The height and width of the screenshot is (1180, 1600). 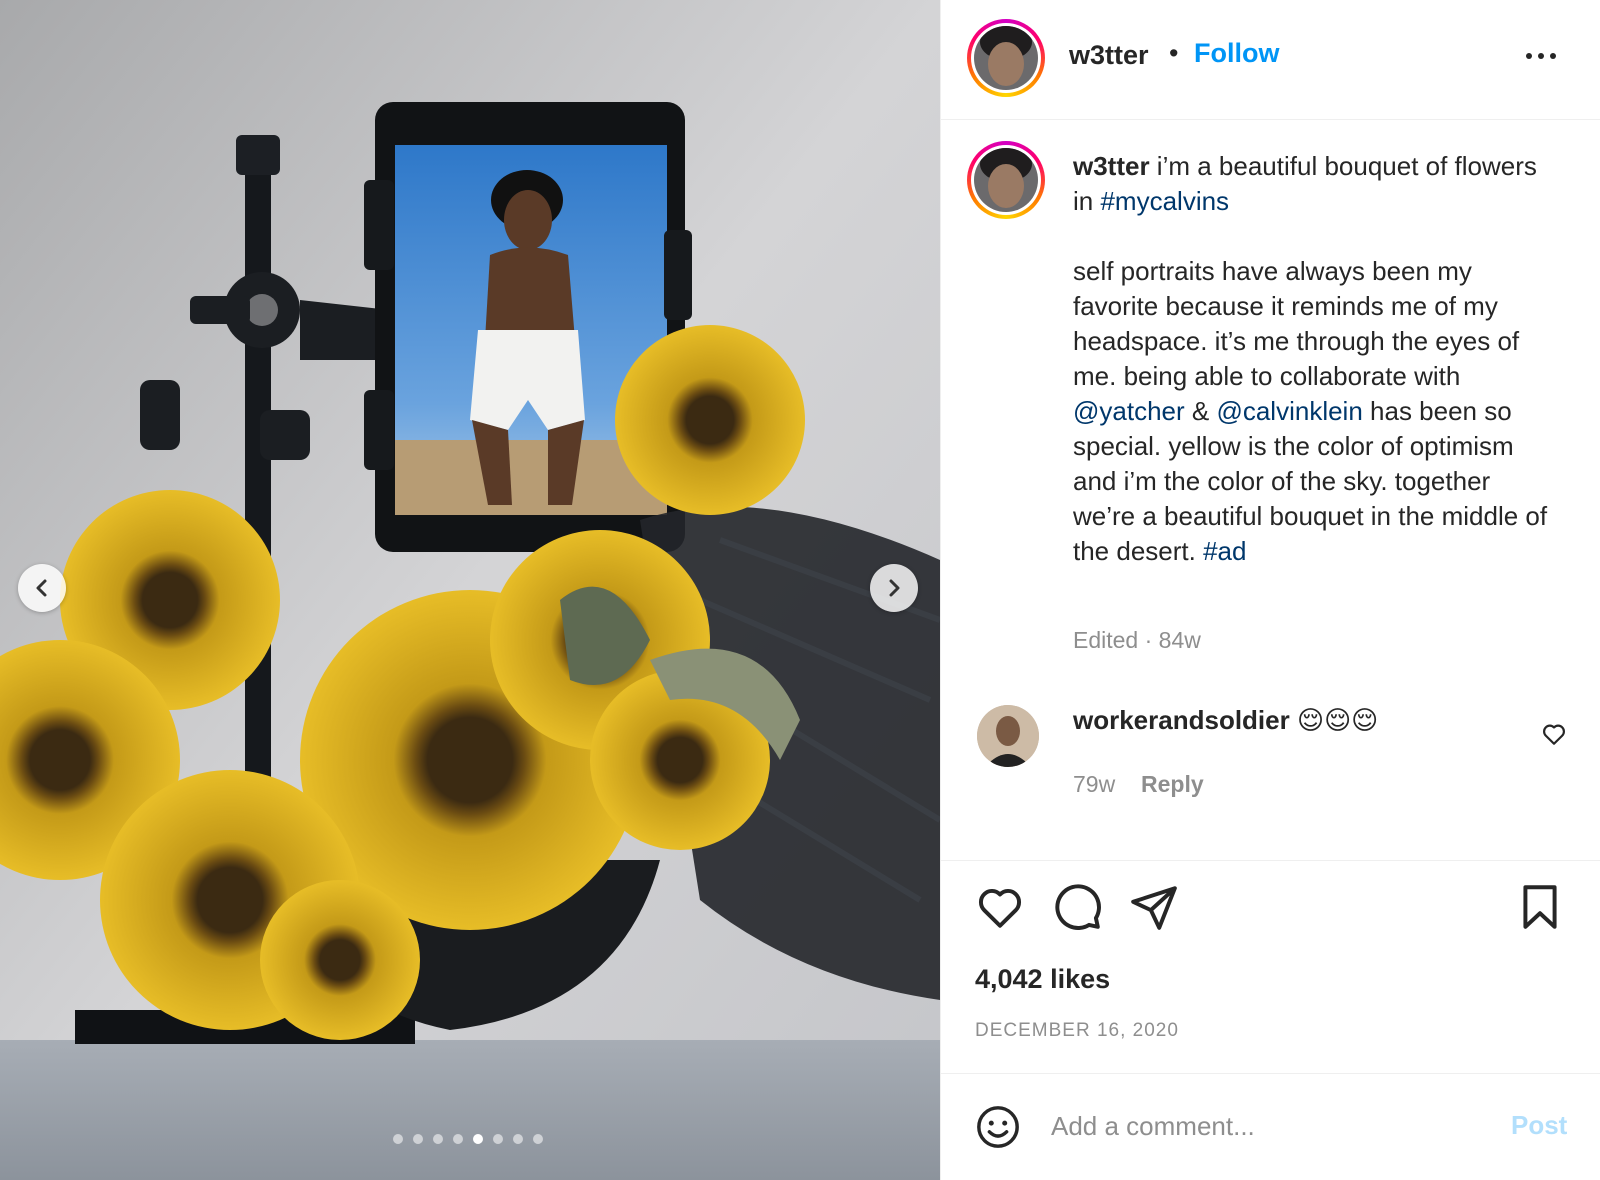 What do you see at coordinates (1129, 411) in the screenshot?
I see `mention-link: @yatcher` at bounding box center [1129, 411].